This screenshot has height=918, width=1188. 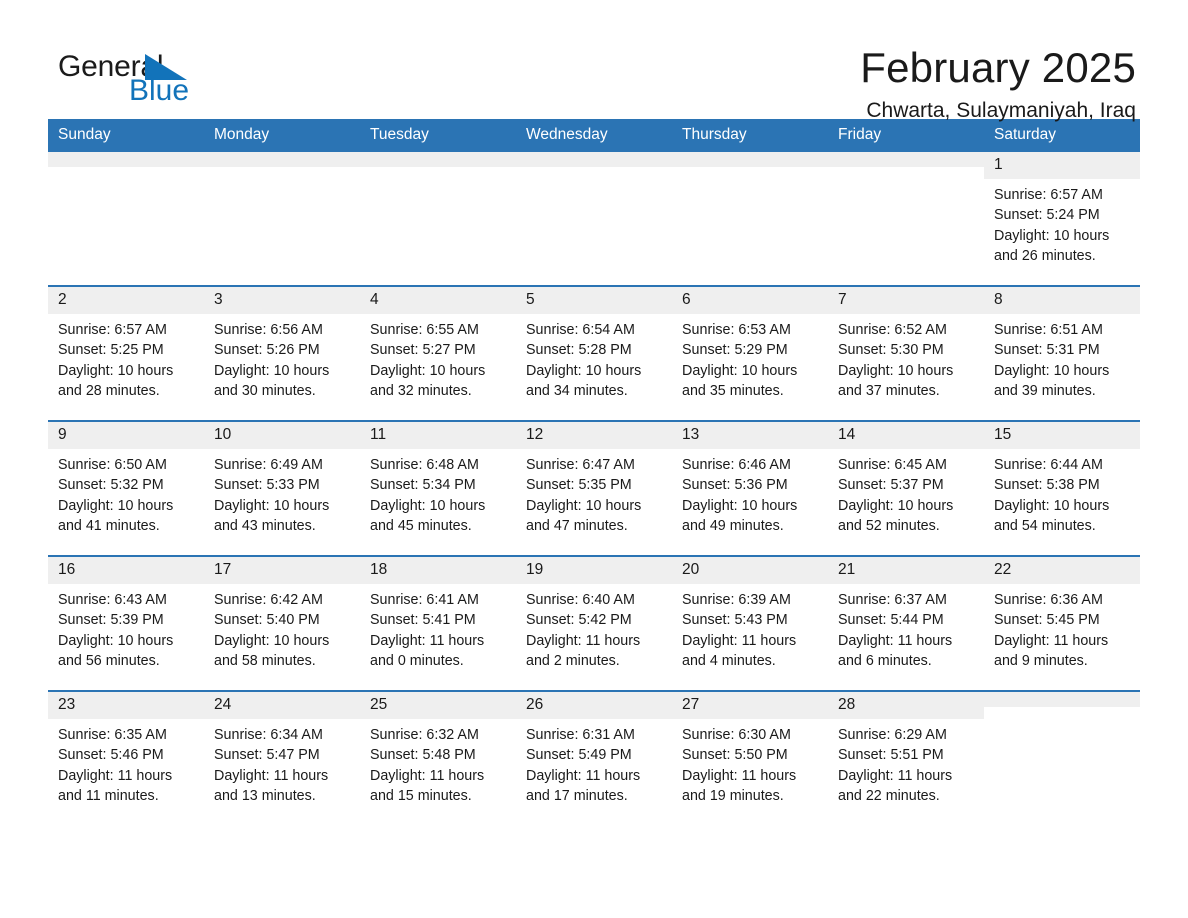 I want to click on day-number: 26, so click(x=594, y=706).